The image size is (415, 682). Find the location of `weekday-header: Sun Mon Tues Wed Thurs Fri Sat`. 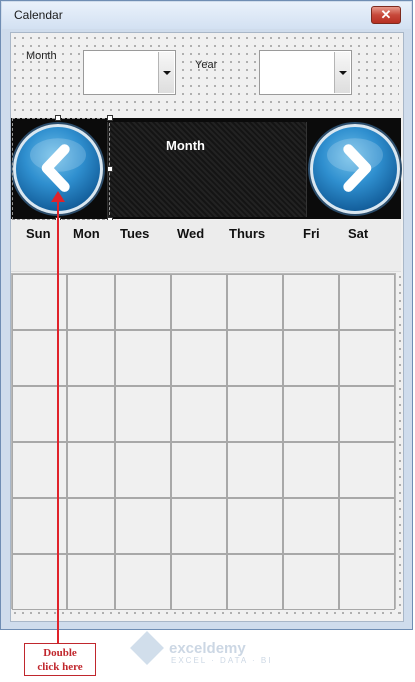

weekday-header: Sun Mon Tues Wed Thurs Fri Sat is located at coordinates (206, 246).